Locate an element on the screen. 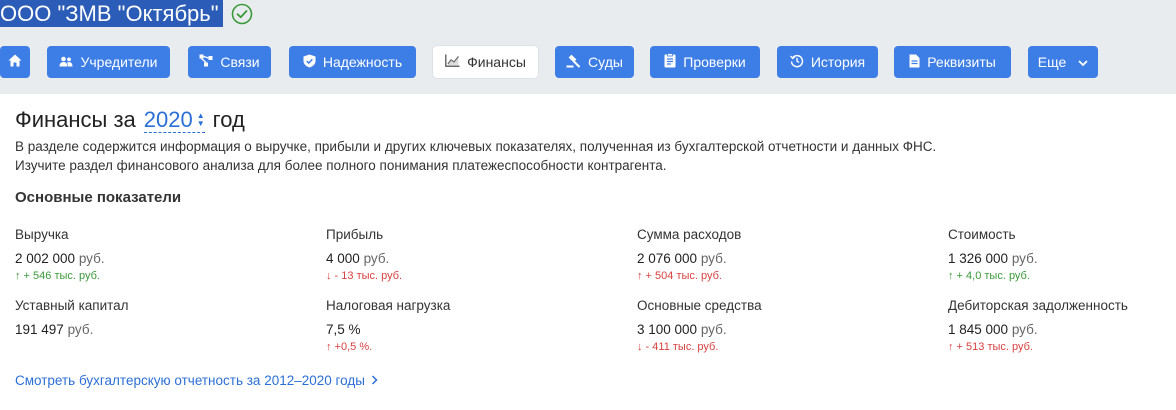  metric-value: 7,5 % is located at coordinates (343, 329).